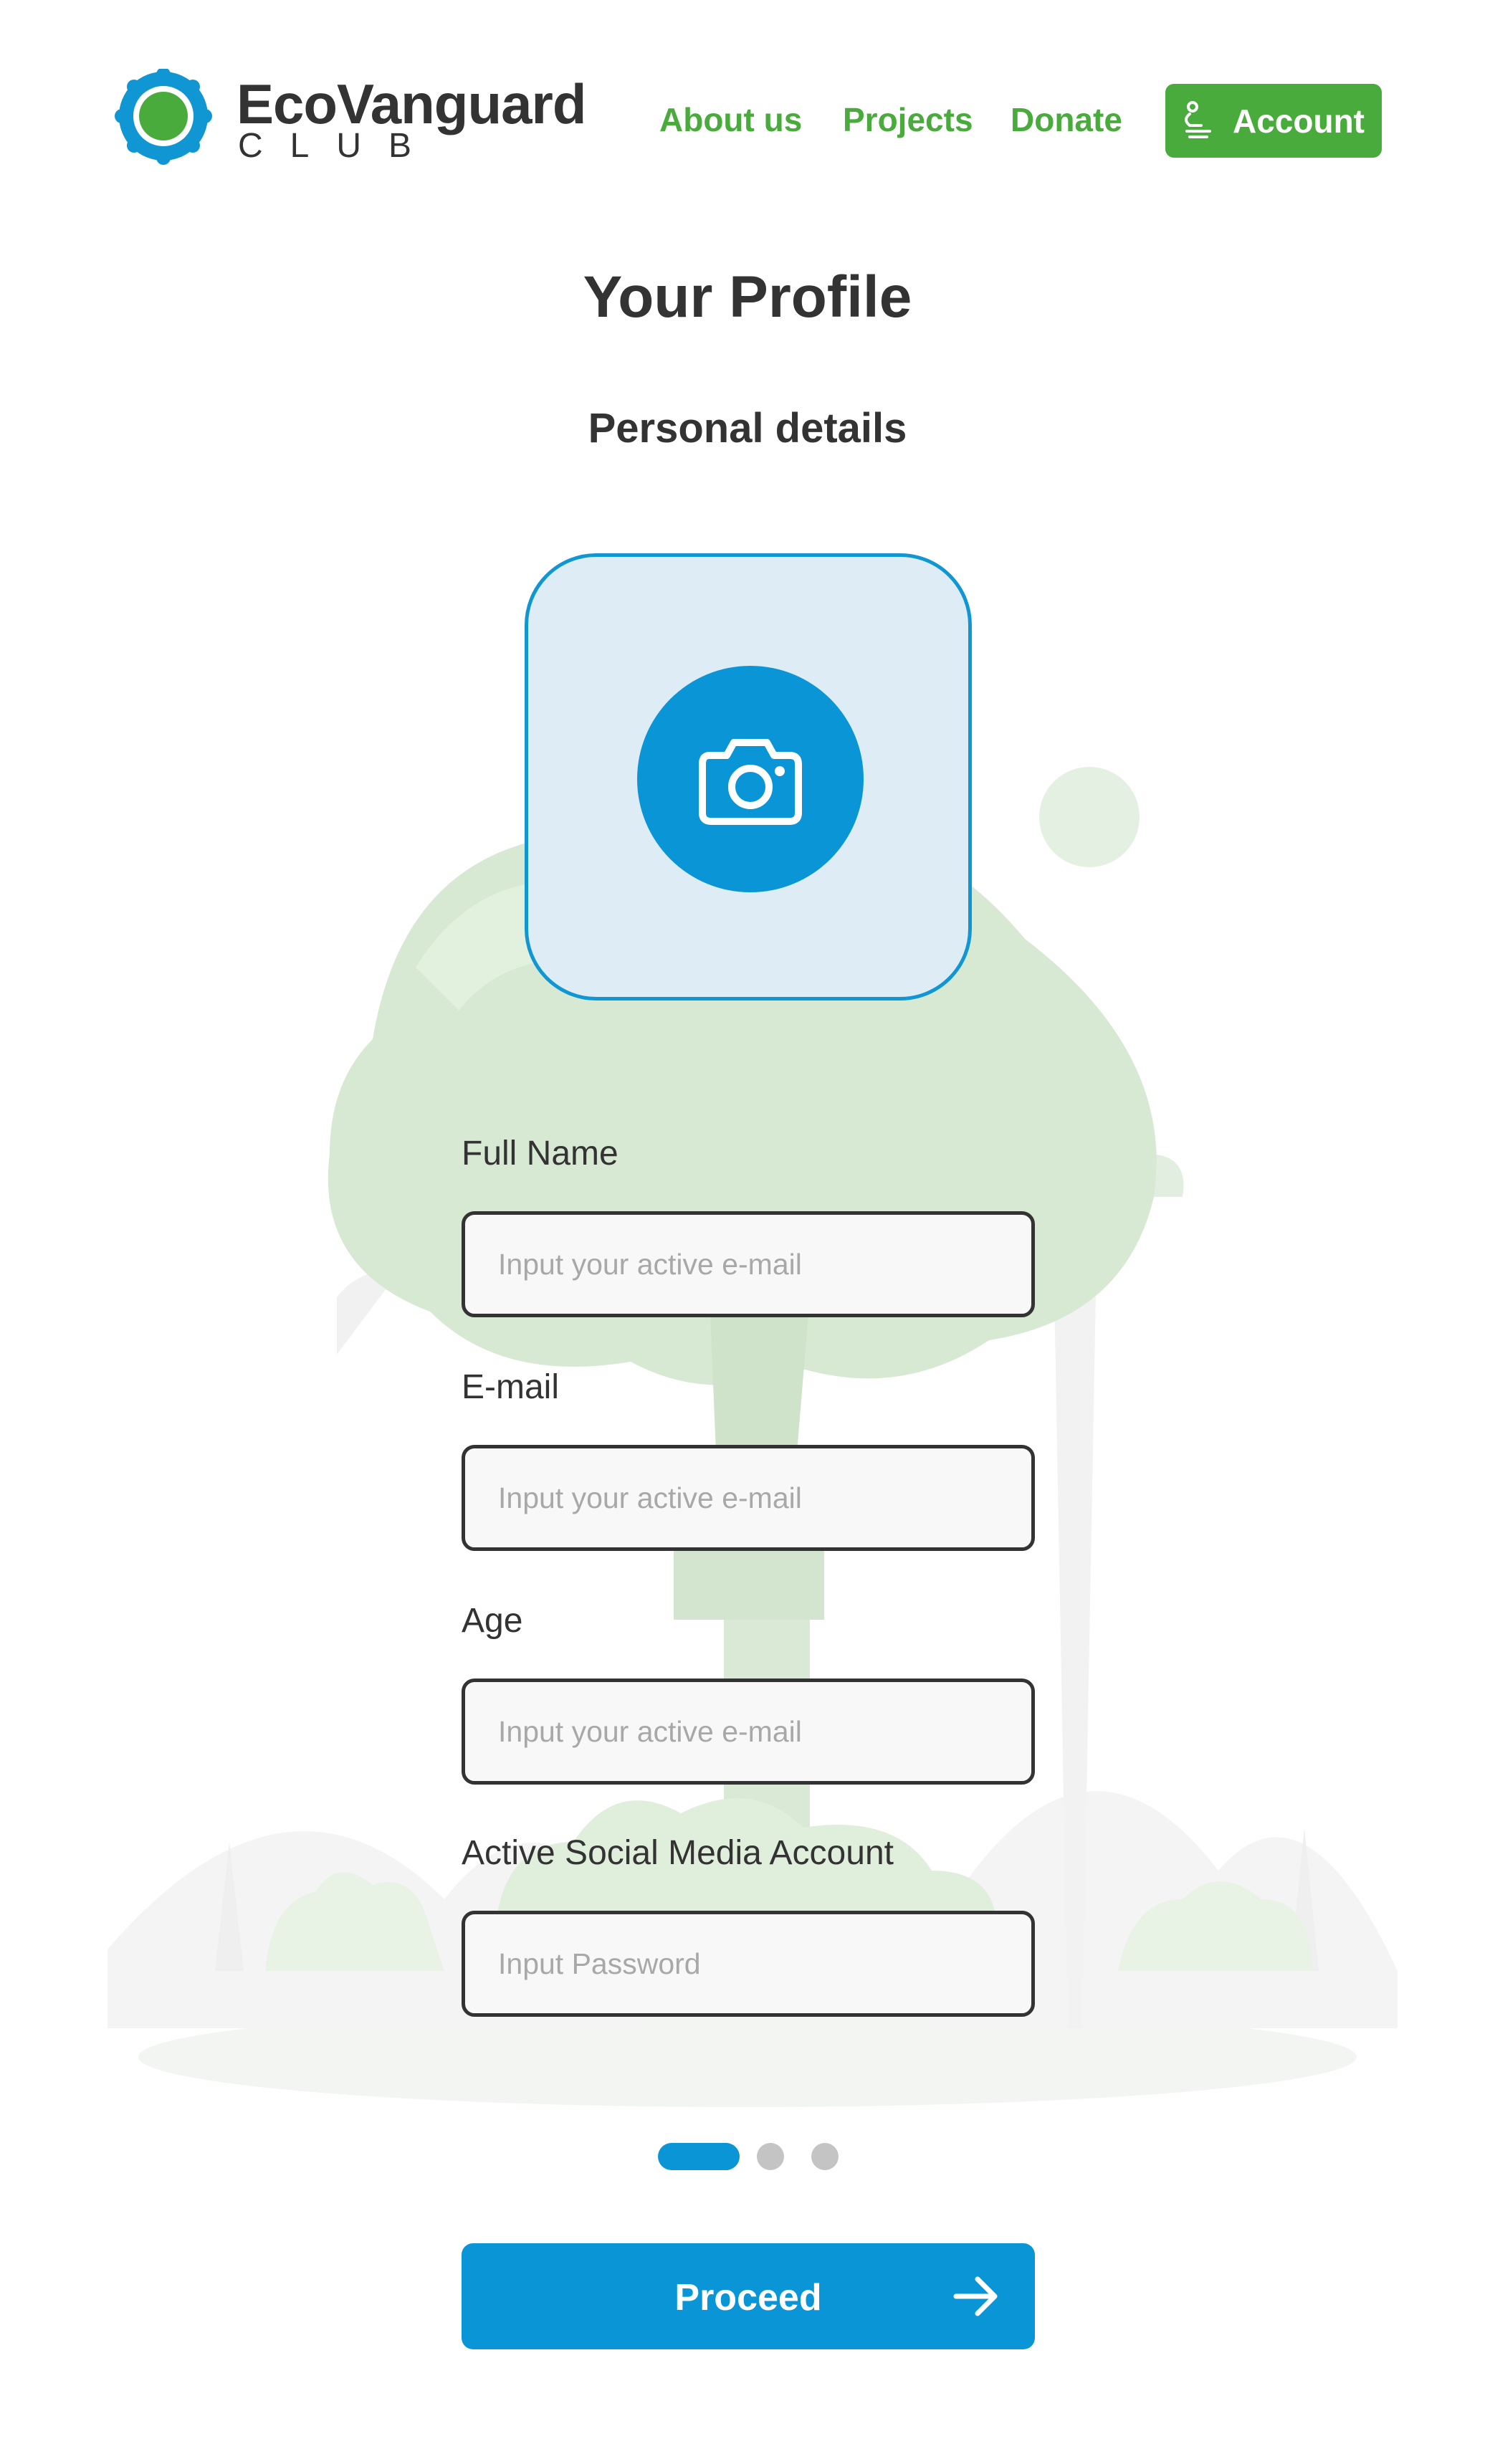  What do you see at coordinates (511, 1387) in the screenshot?
I see `email-label: E-mail` at bounding box center [511, 1387].